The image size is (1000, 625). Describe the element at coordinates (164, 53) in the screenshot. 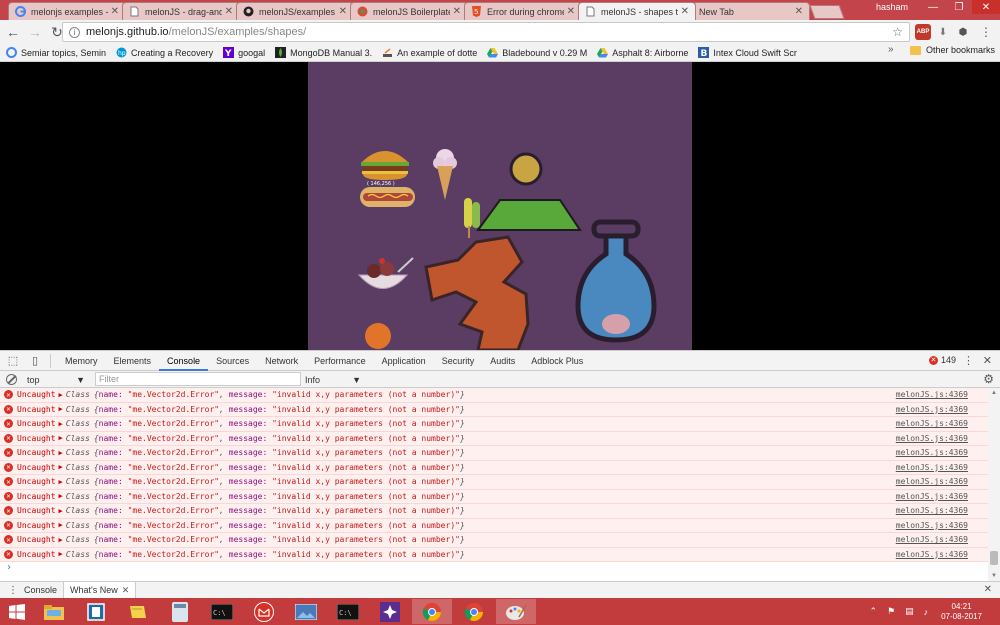

I see `bookmark-creating-recovery: hp Creating a Recovery` at that location.